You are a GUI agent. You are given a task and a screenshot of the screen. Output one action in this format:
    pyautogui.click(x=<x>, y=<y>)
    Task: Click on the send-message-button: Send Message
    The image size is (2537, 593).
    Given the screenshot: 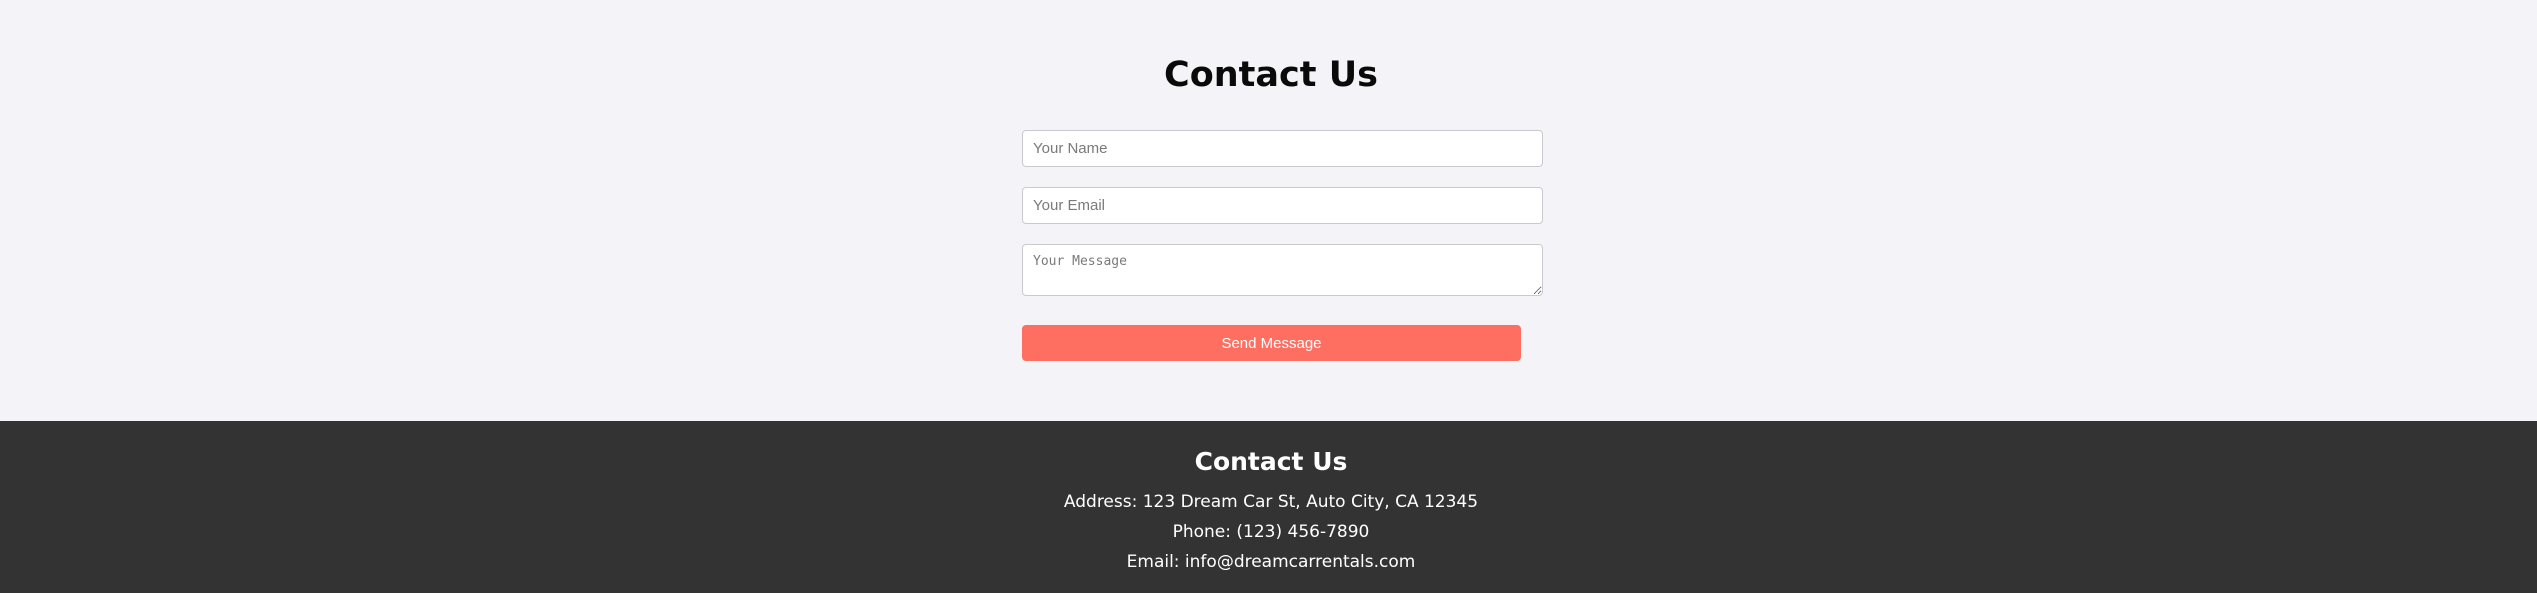 What is the action you would take?
    pyautogui.click(x=1271, y=343)
    